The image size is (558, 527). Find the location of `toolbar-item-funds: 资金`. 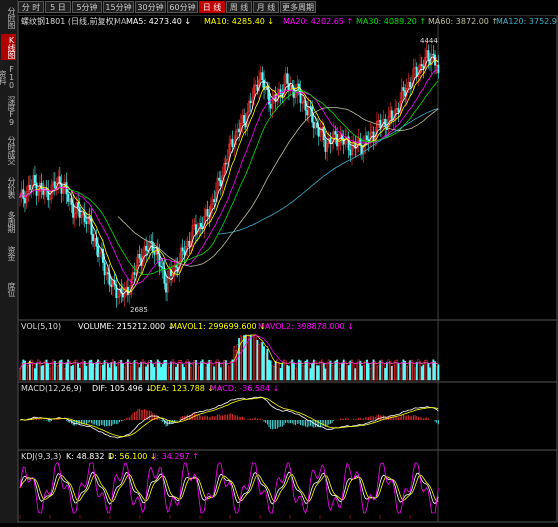

toolbar-item-funds: 资金 is located at coordinates (8, 253).